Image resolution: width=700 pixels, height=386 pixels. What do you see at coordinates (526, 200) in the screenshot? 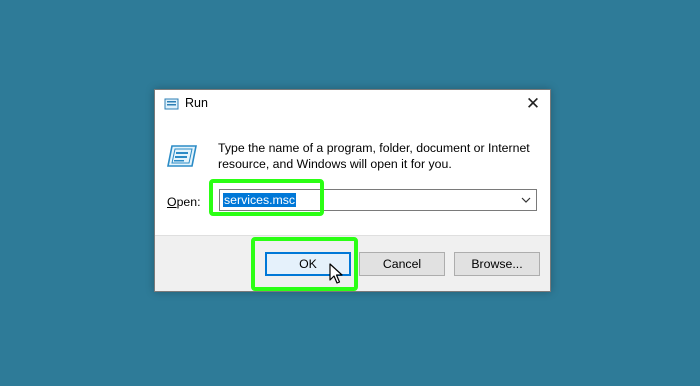
I see `chevron-down-icon` at bounding box center [526, 200].